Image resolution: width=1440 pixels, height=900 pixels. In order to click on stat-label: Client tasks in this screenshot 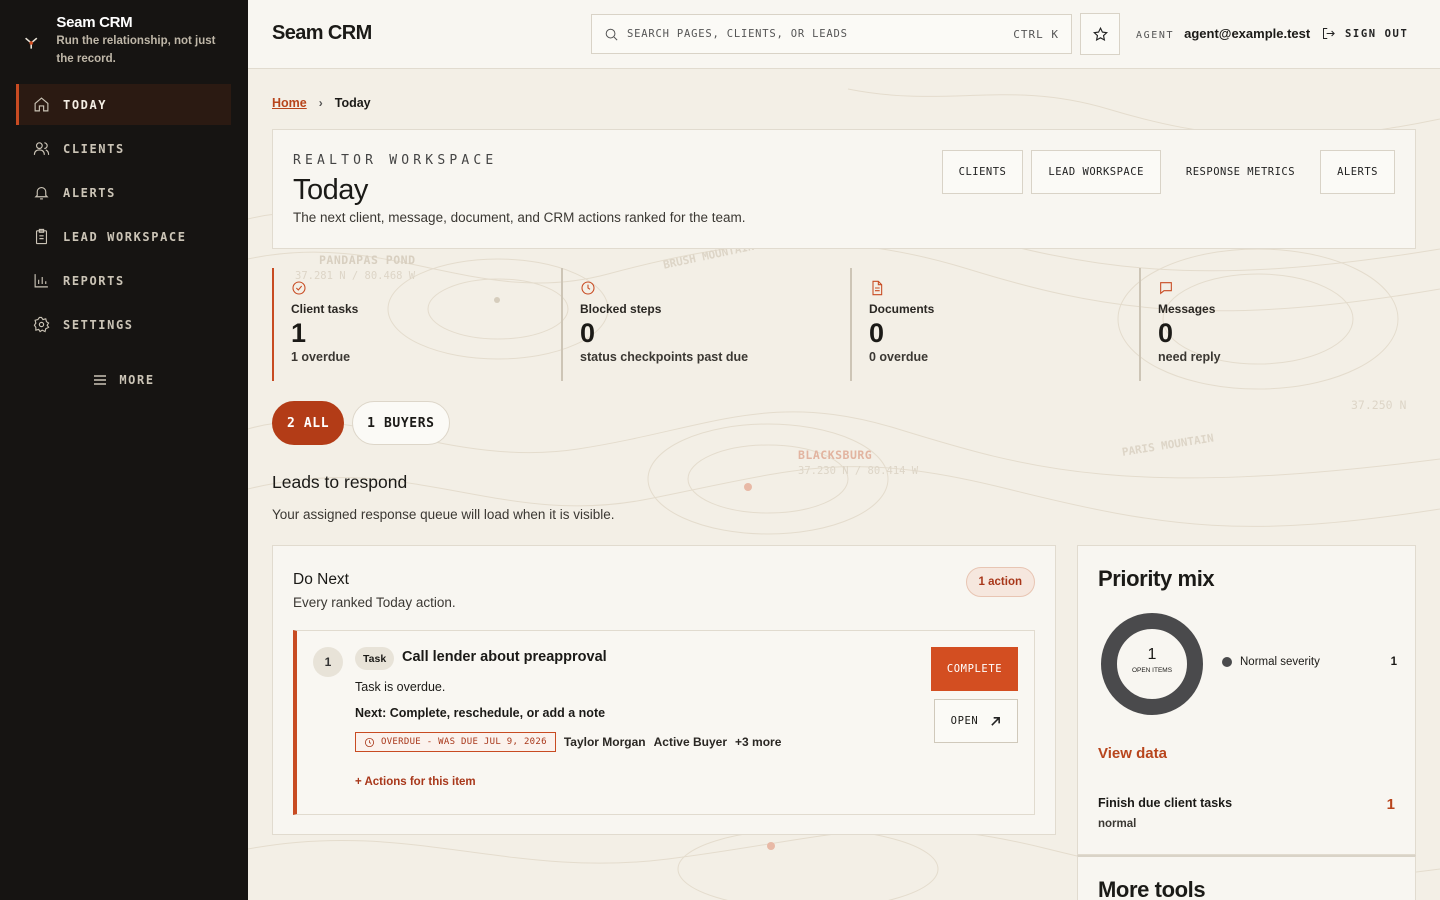, I will do `click(325, 309)`.